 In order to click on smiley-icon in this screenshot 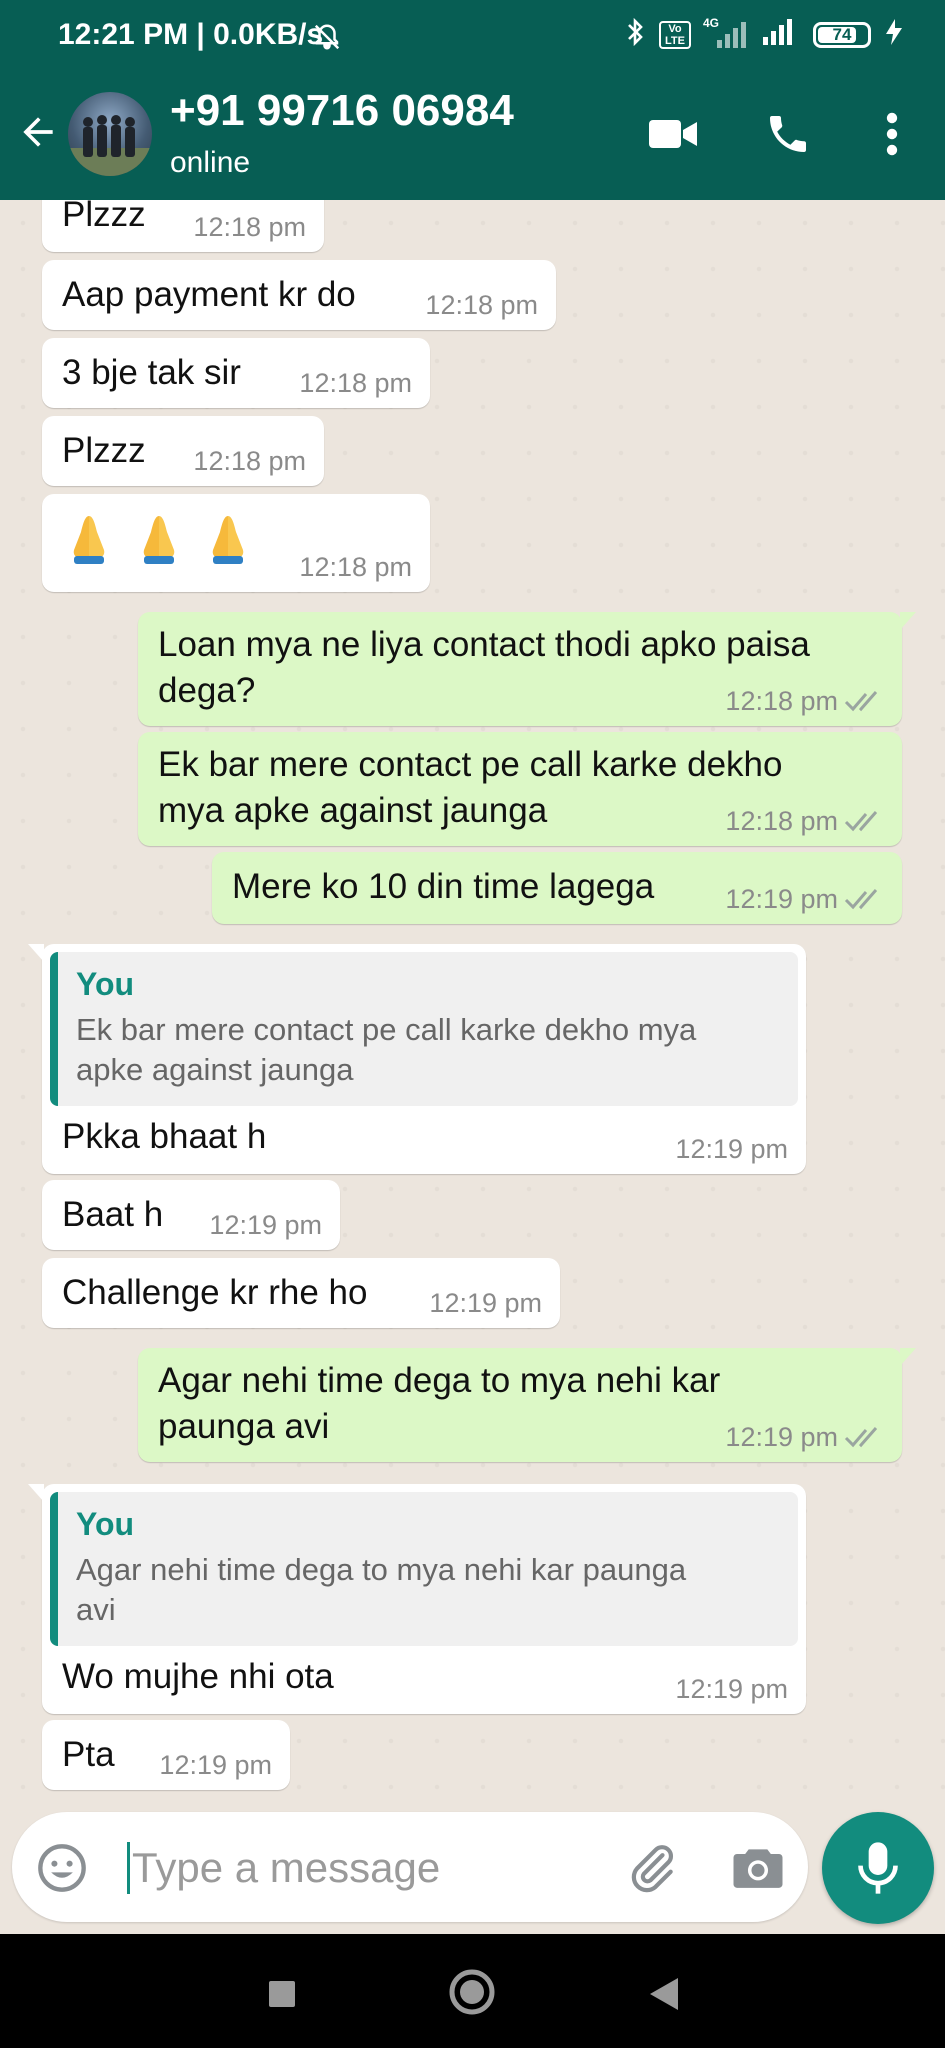, I will do `click(62, 1868)`.